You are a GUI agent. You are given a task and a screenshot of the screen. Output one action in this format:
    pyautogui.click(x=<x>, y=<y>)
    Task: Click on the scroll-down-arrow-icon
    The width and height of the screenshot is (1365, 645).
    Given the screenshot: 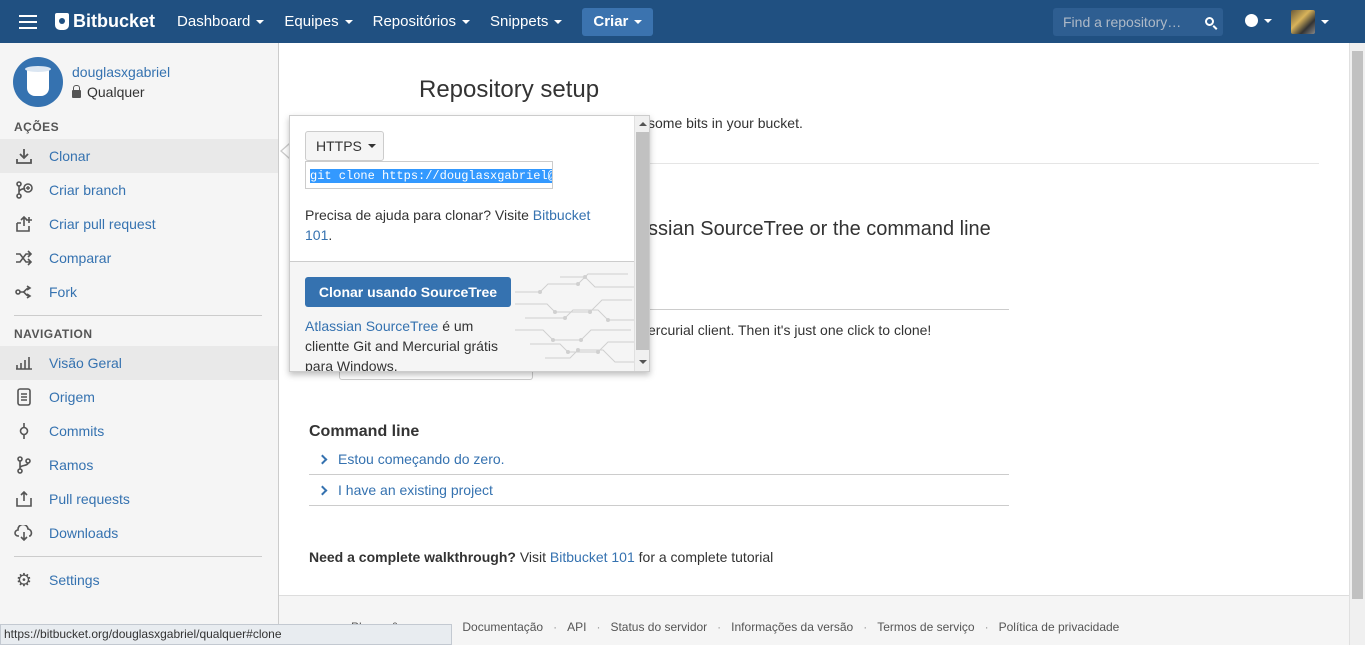 What is the action you would take?
    pyautogui.click(x=643, y=362)
    